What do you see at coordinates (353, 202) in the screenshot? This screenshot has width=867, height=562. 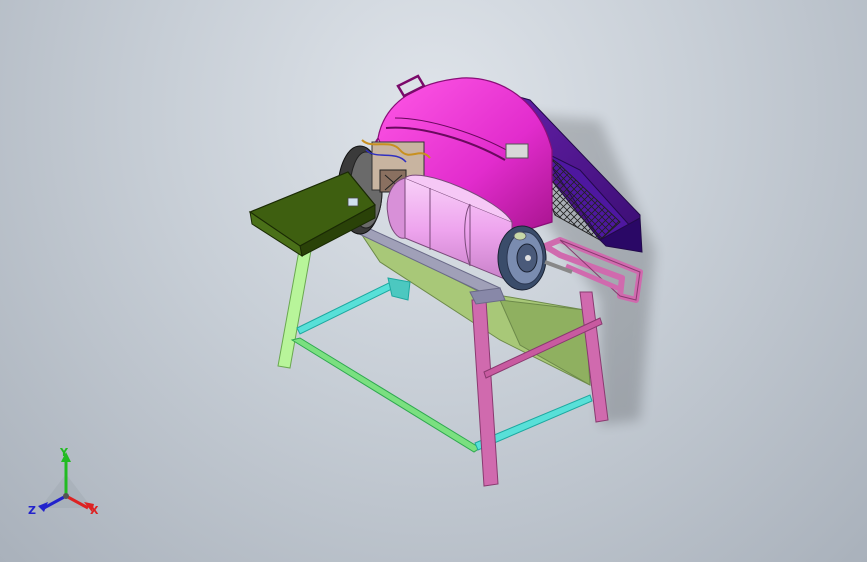 I see `tray-label-plate` at bounding box center [353, 202].